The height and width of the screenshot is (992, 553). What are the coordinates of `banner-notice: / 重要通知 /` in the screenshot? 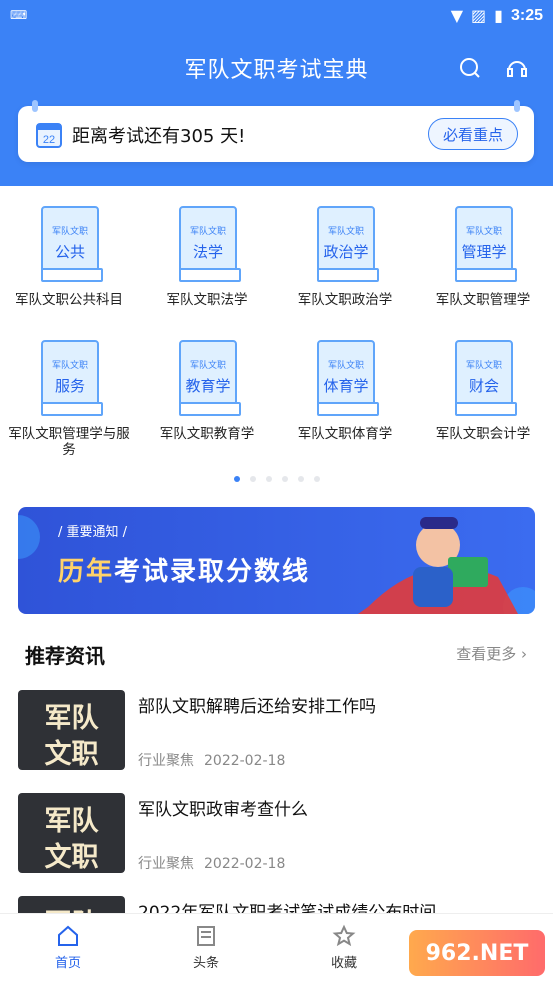 It's located at (93, 532).